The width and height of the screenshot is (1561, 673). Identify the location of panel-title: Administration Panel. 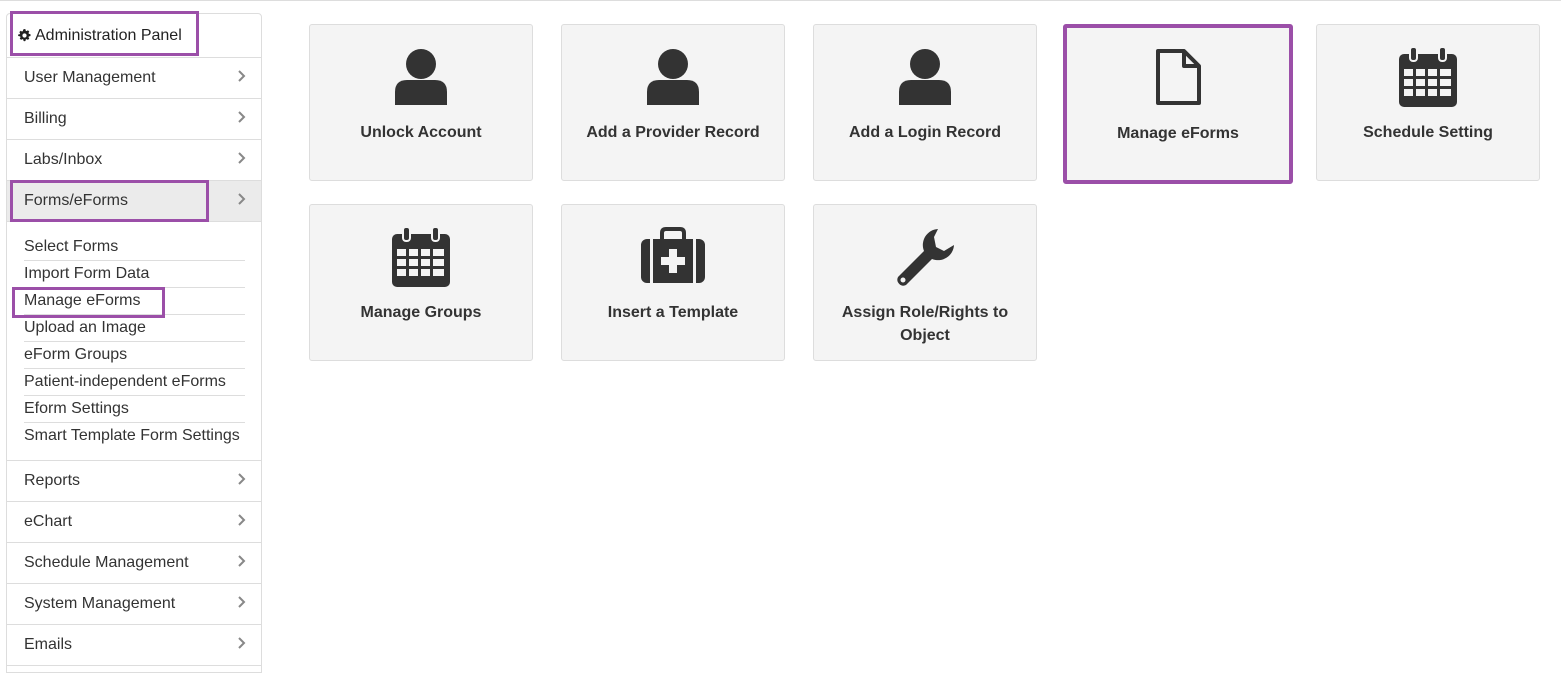
(108, 35).